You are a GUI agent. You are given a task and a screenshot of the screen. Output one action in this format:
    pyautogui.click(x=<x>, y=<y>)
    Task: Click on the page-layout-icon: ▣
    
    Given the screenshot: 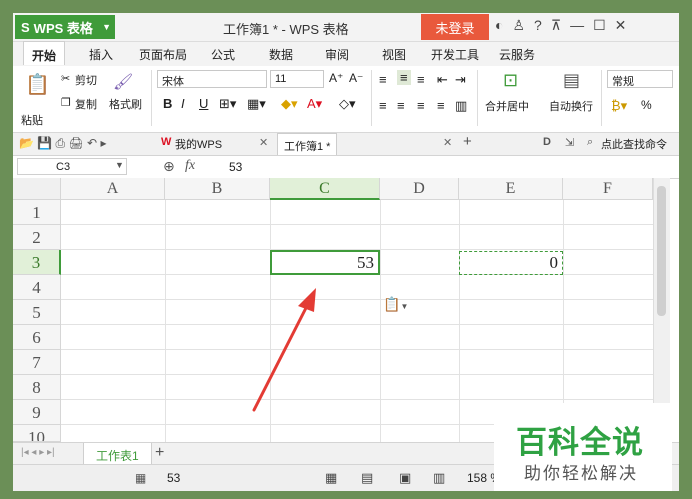 What is the action you would take?
    pyautogui.click(x=405, y=478)
    